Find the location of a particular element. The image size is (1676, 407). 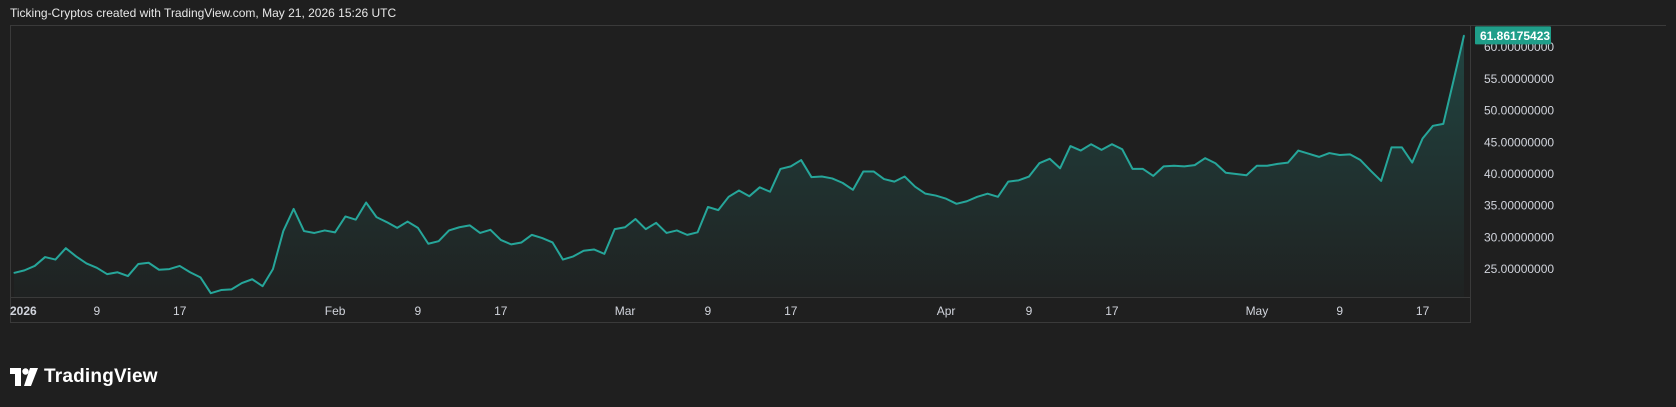

last-price-label: 61.86175423 is located at coordinates (1515, 36).